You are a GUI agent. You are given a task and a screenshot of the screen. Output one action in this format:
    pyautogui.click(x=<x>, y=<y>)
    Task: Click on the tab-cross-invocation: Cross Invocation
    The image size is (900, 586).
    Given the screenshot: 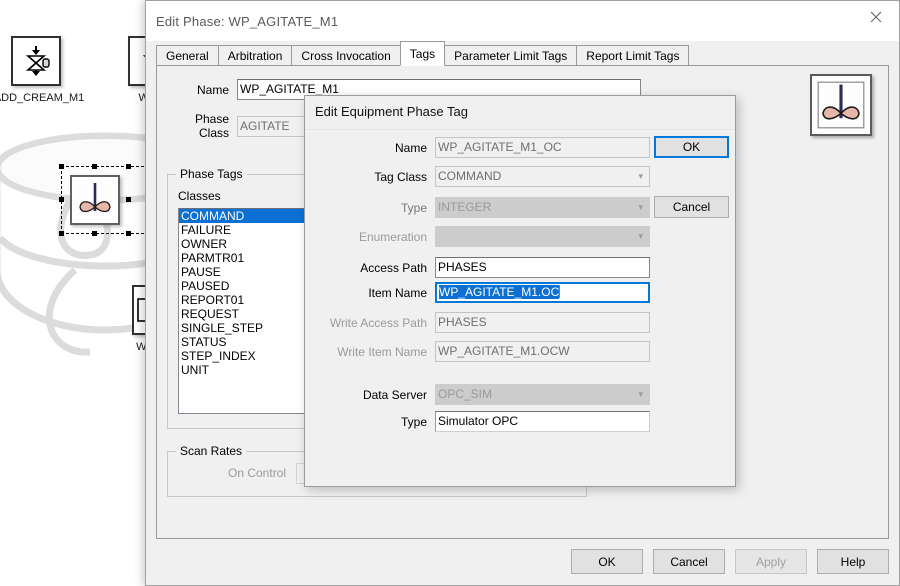 What is the action you would take?
    pyautogui.click(x=346, y=55)
    